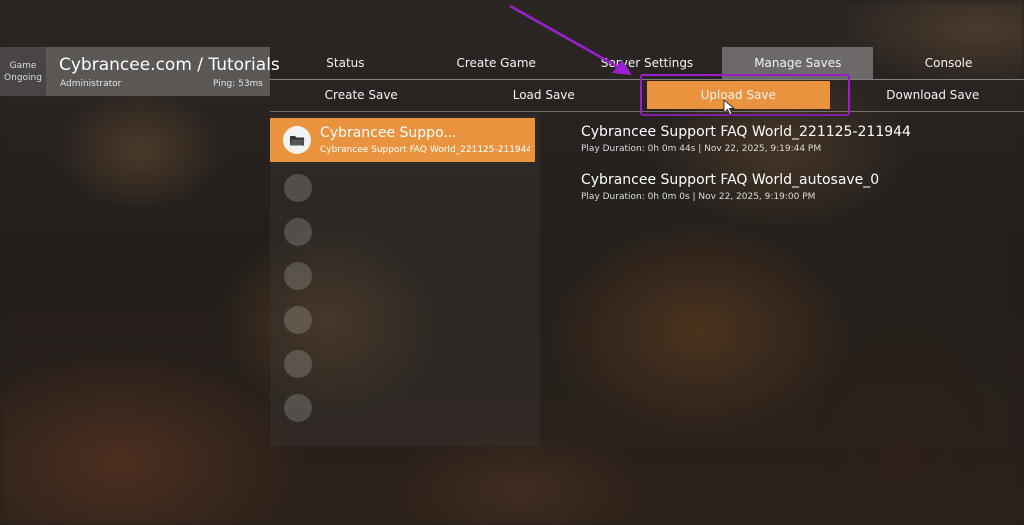 Image resolution: width=1024 pixels, height=525 pixels. I want to click on ping-readout: Ping: 53ms, so click(238, 84).